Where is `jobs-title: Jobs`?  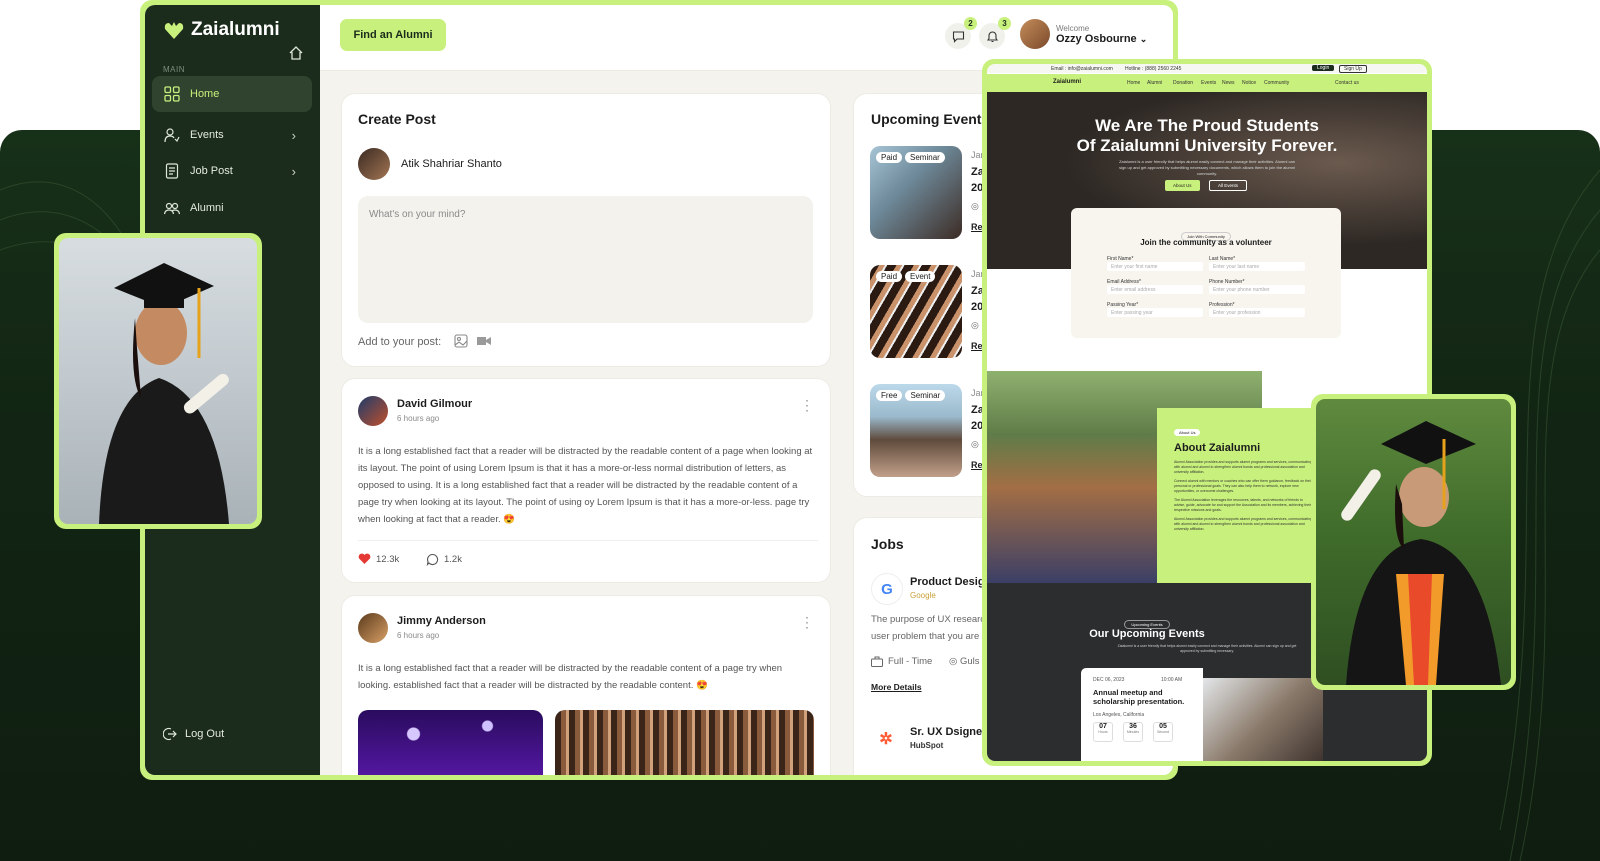
jobs-title: Jobs is located at coordinates (887, 544).